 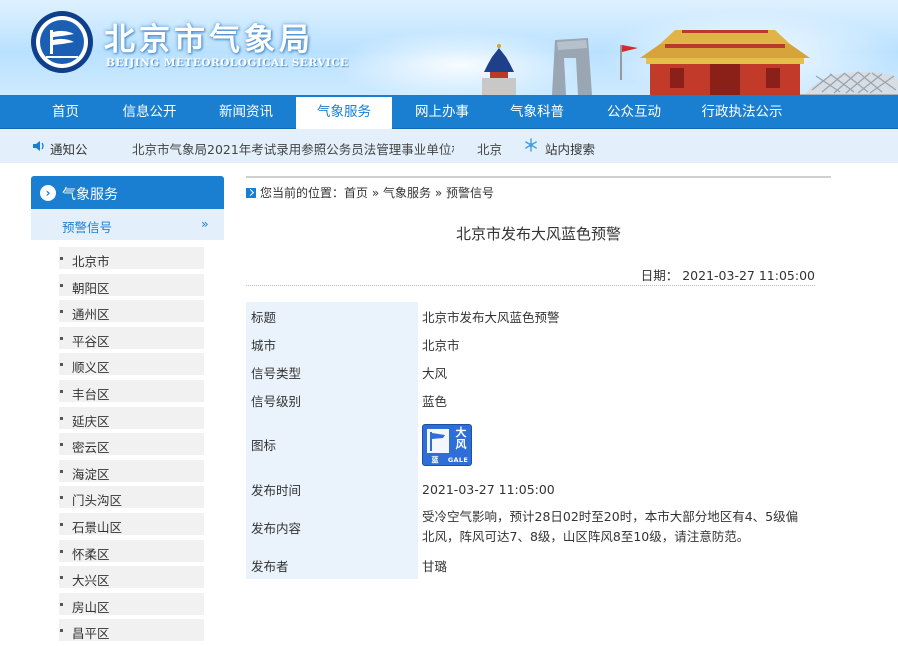 What do you see at coordinates (530, 274) in the screenshot?
I see `publish-date: 日期： 2021-03-27 11:05:00` at bounding box center [530, 274].